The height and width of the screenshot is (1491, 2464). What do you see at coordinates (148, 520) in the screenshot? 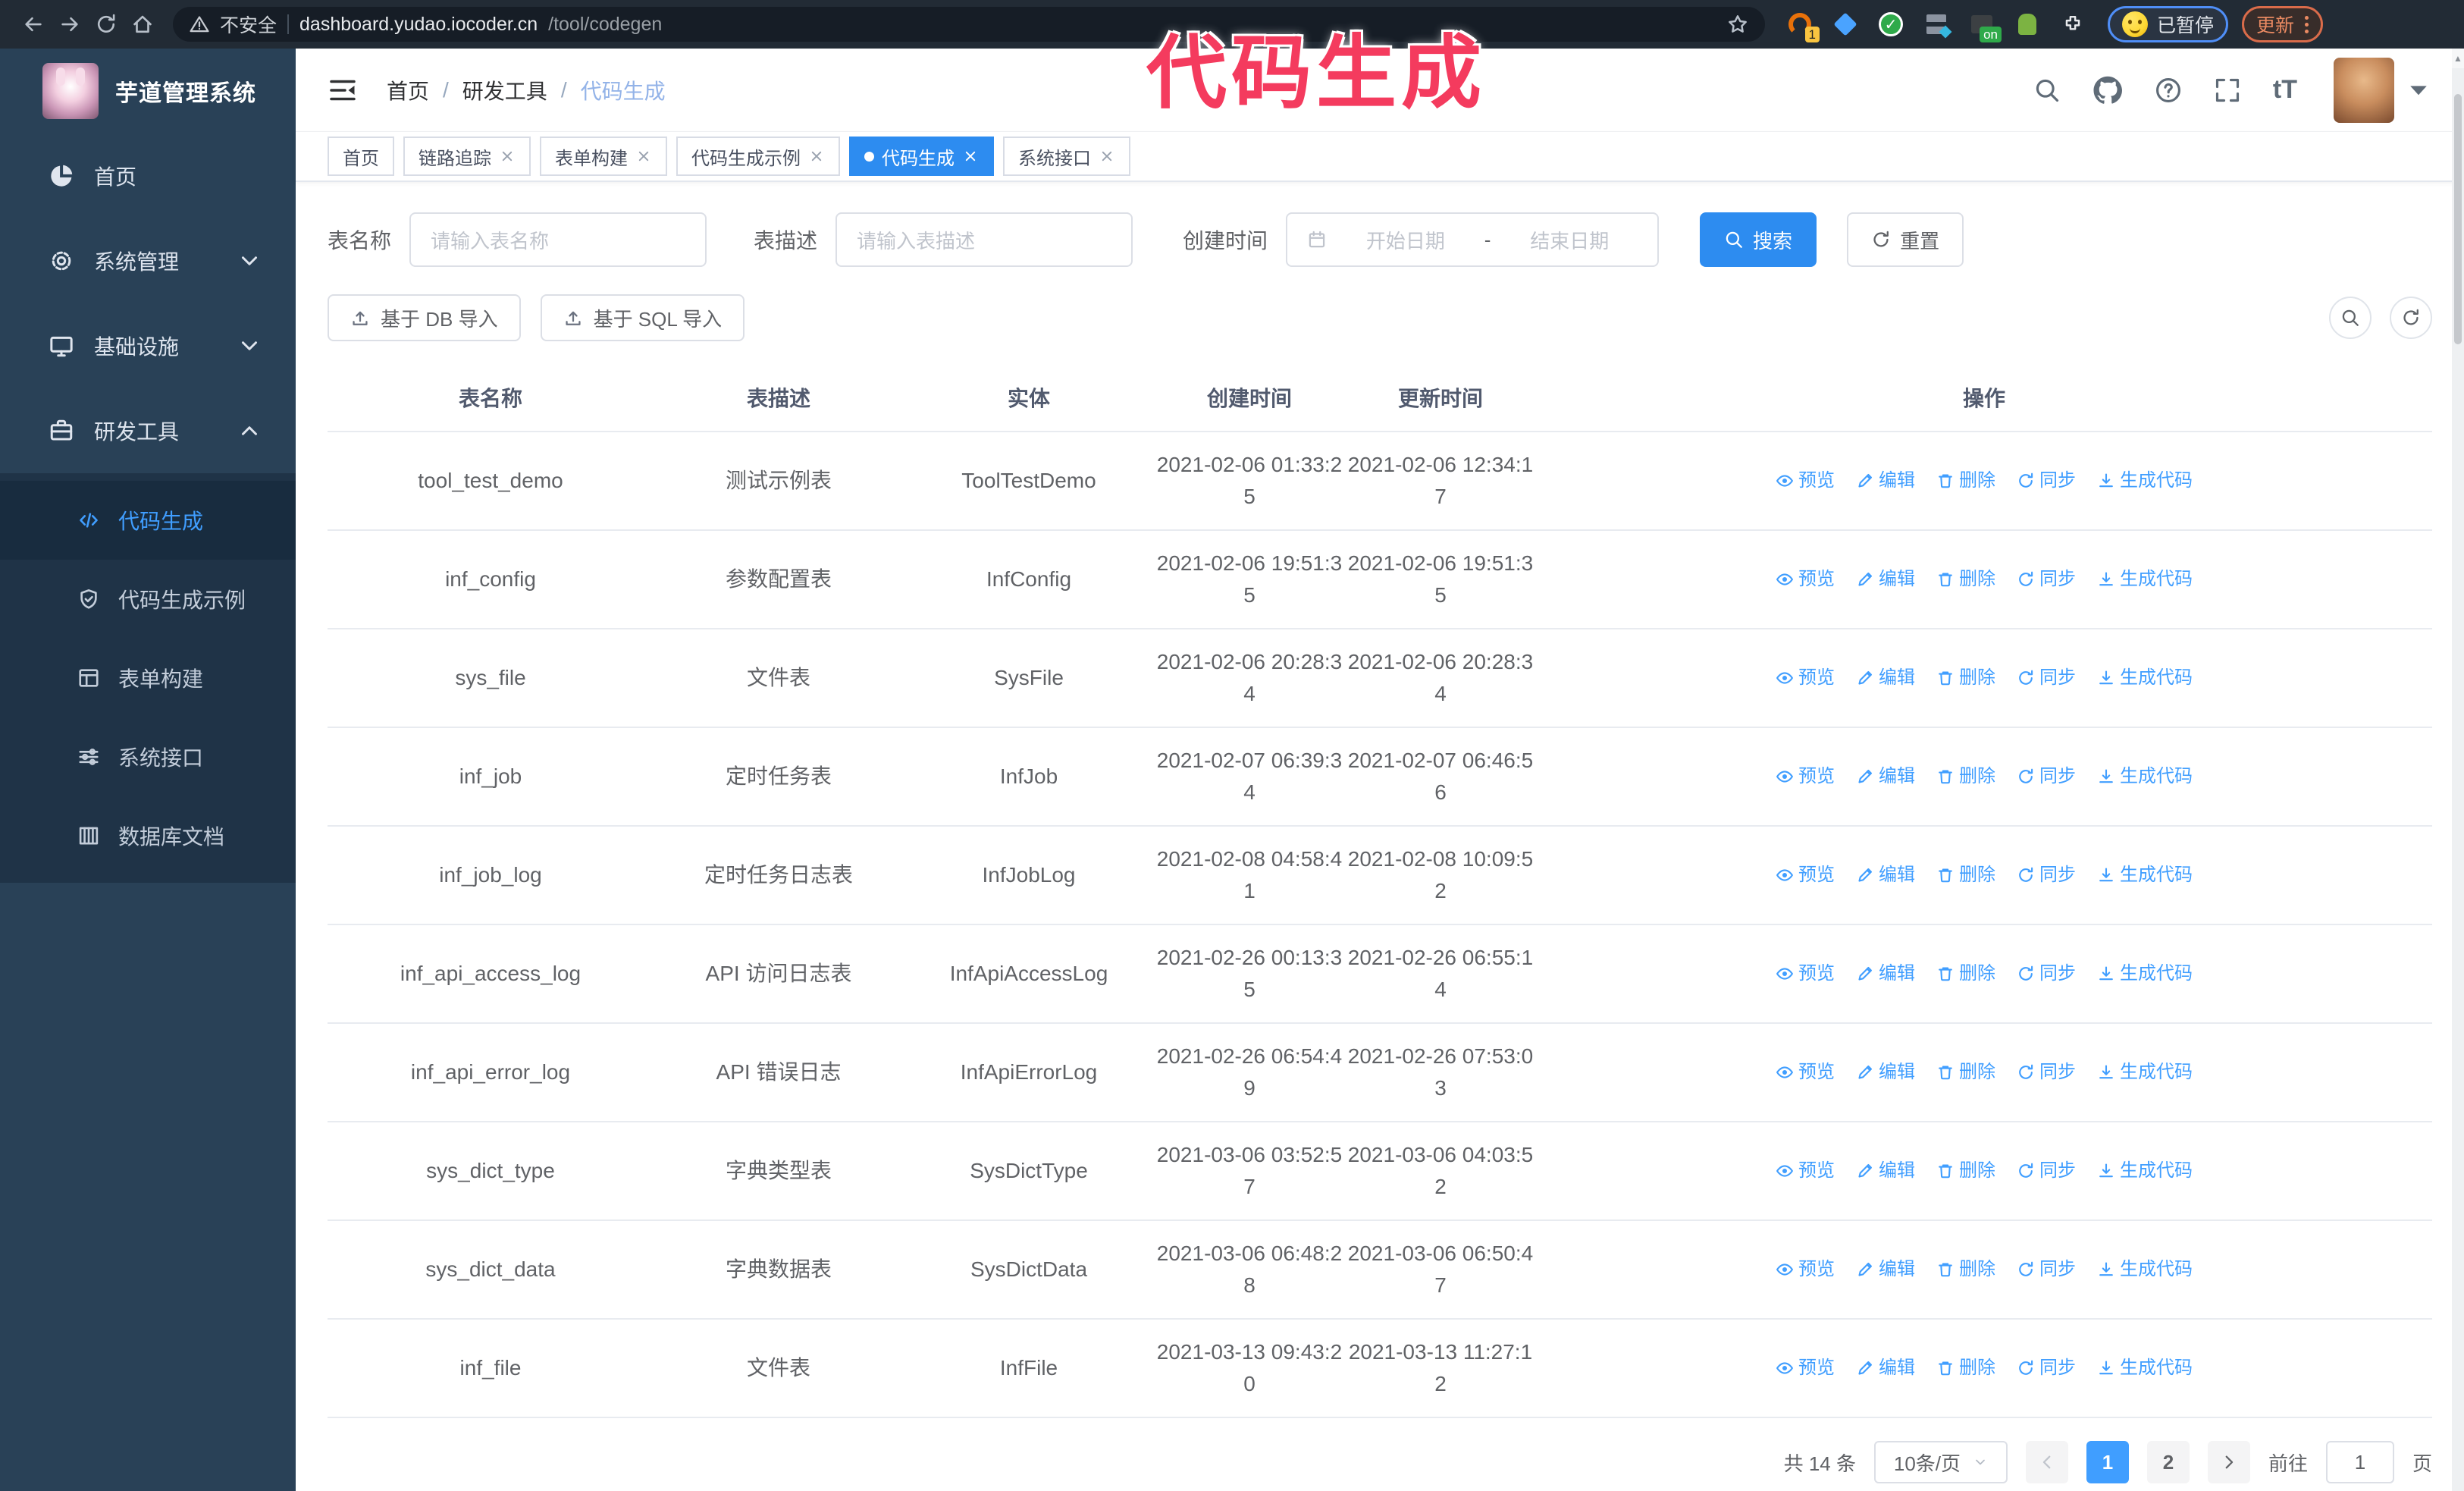
I see `sidebar-item-codegen: 代码生成` at bounding box center [148, 520].